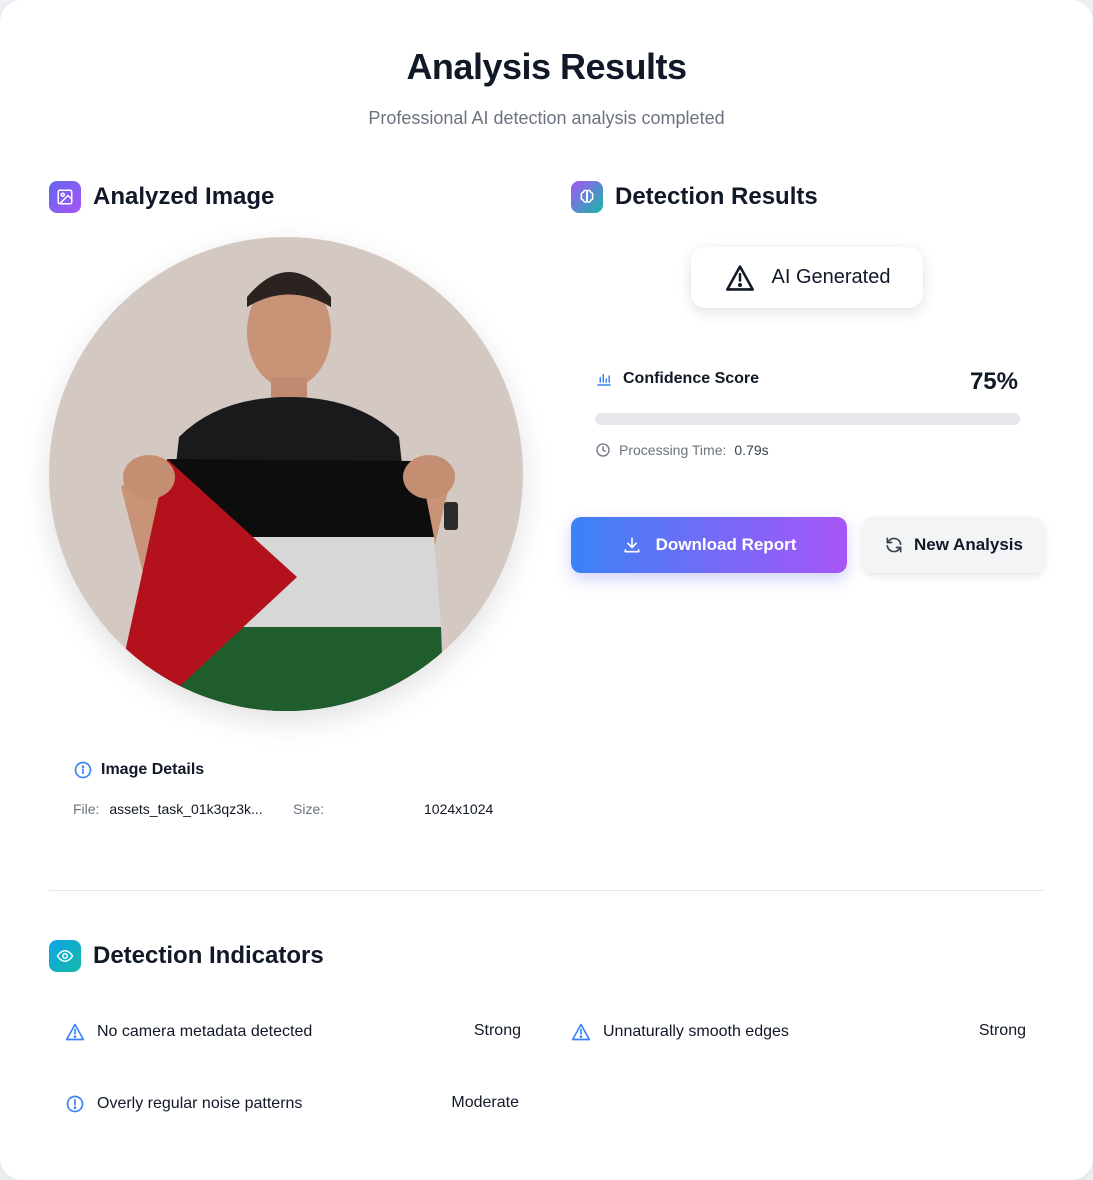  I want to click on section-divider, so click(546, 890).